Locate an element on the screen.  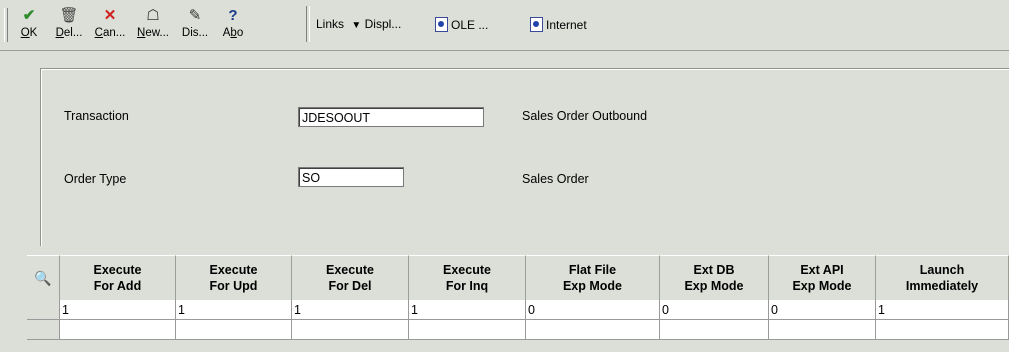
search-document-icon: 🔍 is located at coordinates (43, 278).